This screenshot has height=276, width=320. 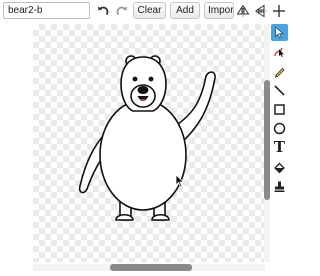 I want to click on line-icon, so click(x=279, y=90).